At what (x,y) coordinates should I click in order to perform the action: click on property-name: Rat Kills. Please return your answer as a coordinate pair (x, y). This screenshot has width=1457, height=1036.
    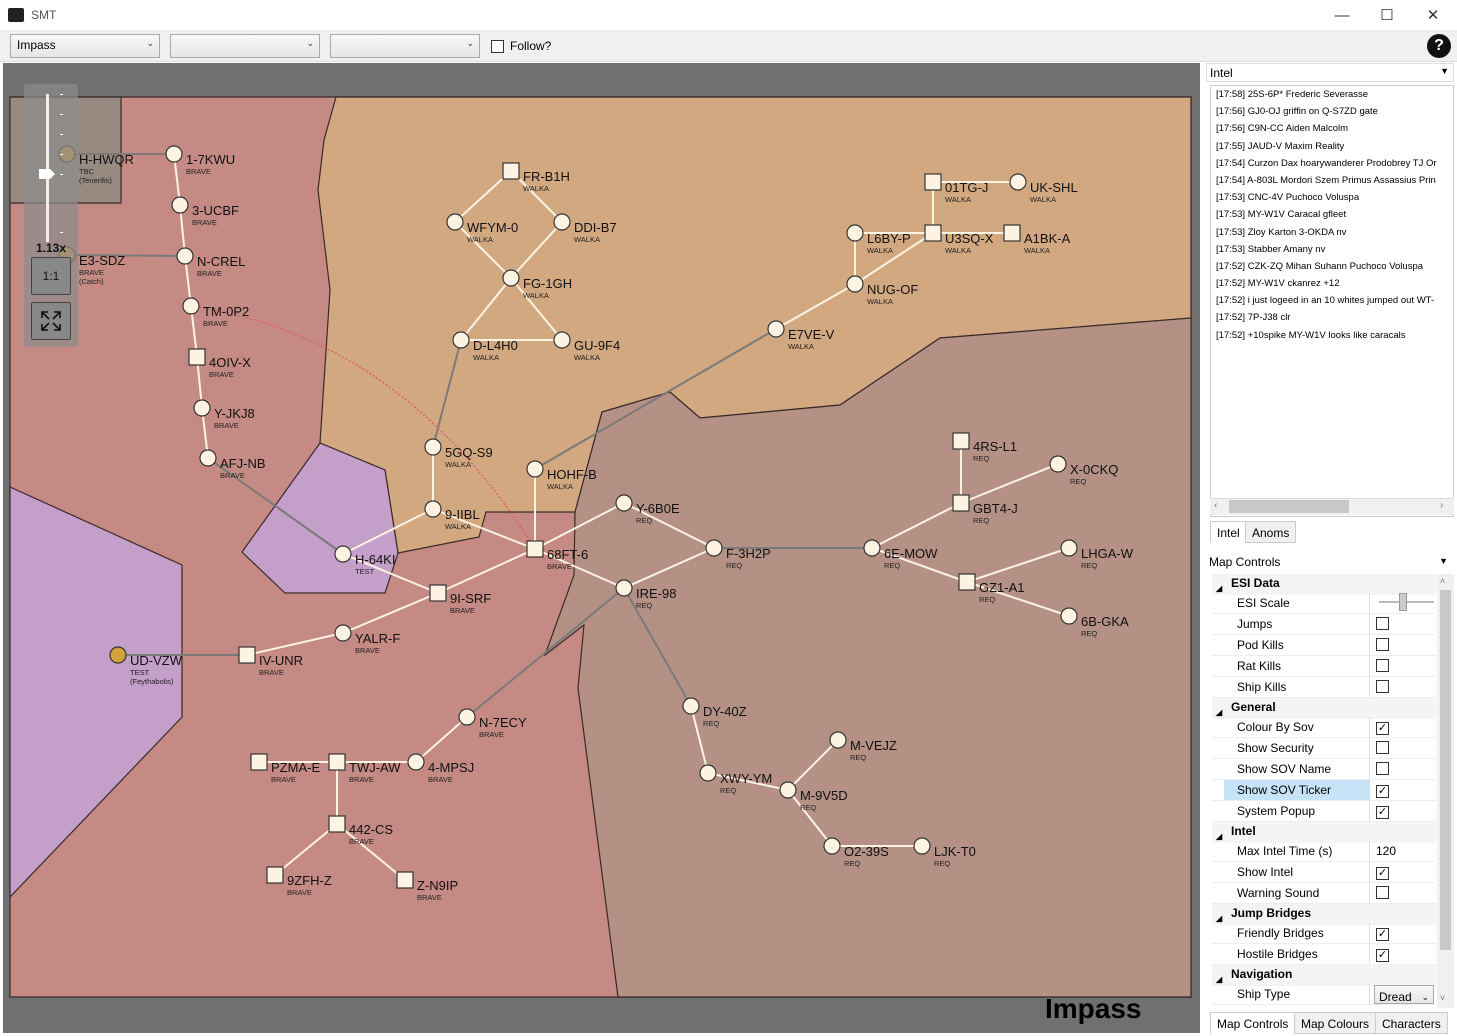
    Looking at the image, I should click on (1296, 666).